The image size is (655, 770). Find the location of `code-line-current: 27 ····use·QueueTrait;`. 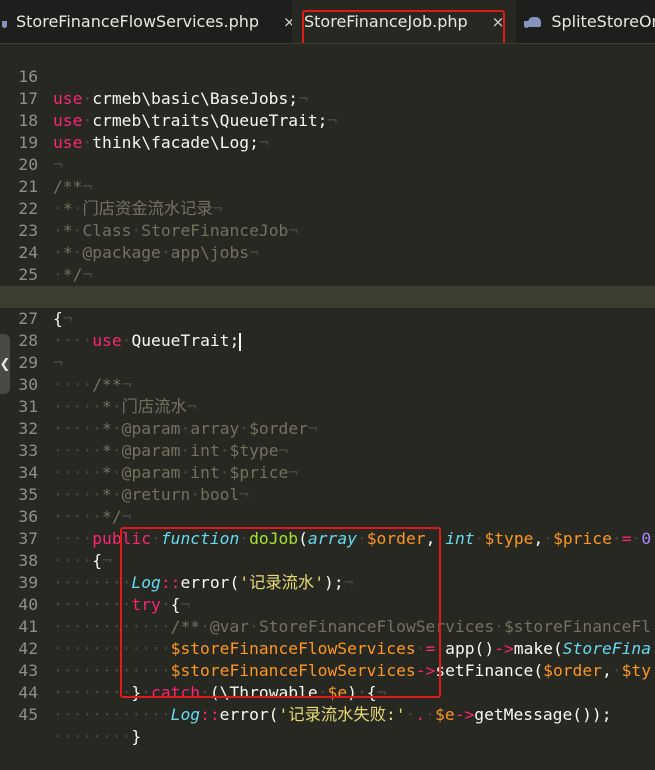

code-line-current: 27 ····use·QueueTrait; is located at coordinates (327, 318).